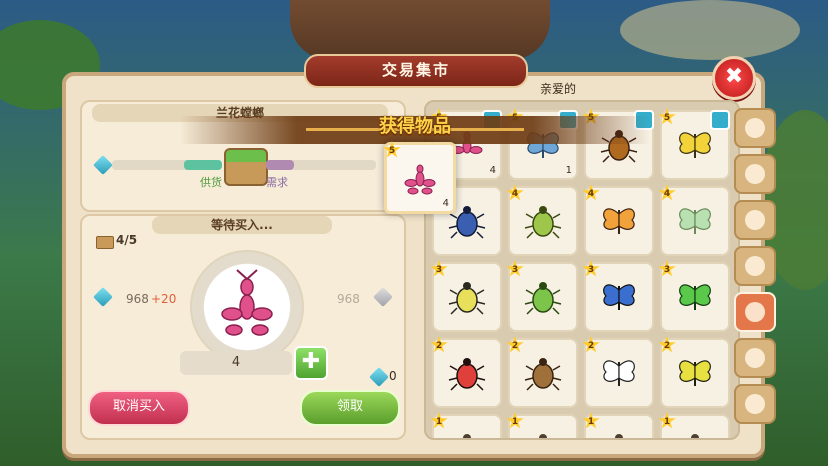 This screenshot has height=466, width=828. I want to click on monarch-butterfly-icon, so click(619, 221).